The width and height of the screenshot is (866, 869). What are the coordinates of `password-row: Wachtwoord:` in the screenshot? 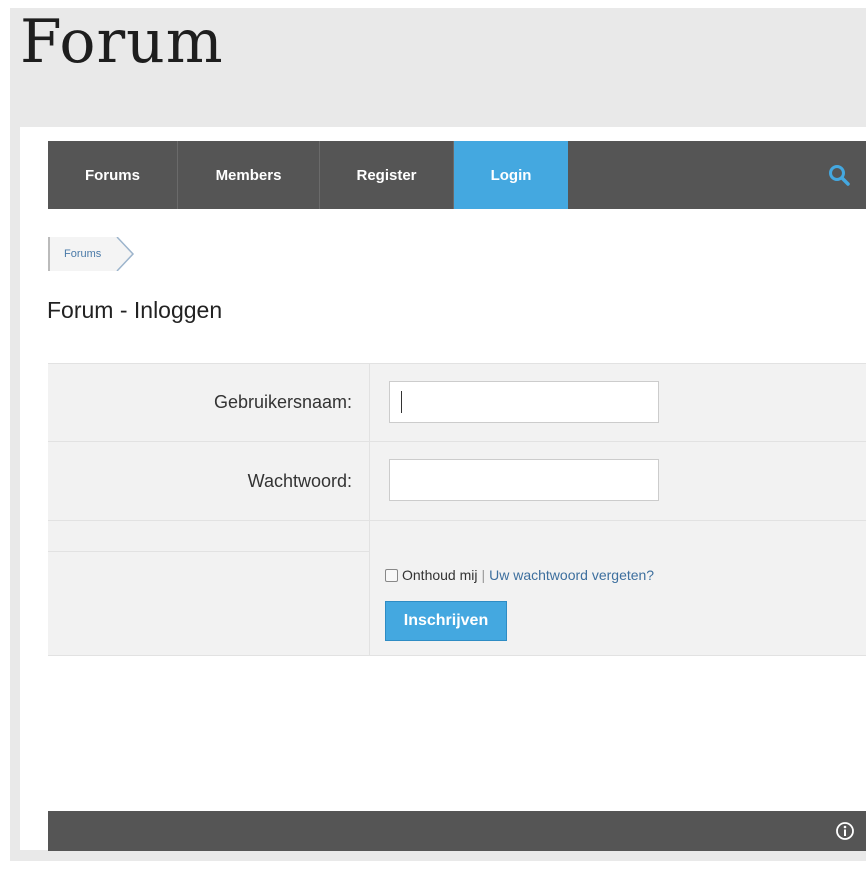 It's located at (457, 481).